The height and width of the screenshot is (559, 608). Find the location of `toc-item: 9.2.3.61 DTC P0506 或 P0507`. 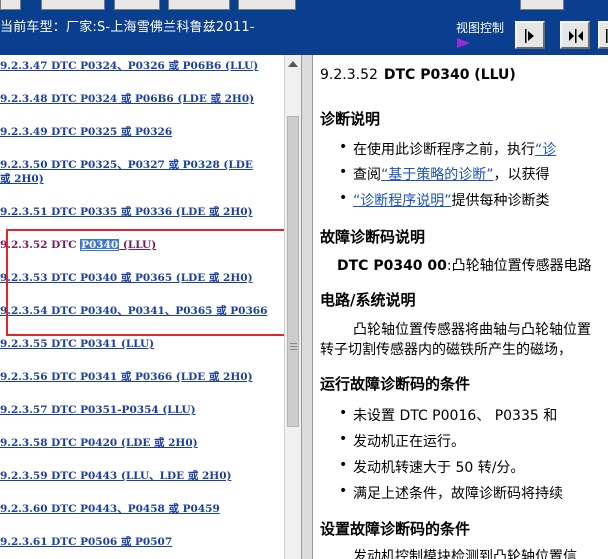

toc-item: 9.2.3.61 DTC P0506 或 P0507 is located at coordinates (86, 542).